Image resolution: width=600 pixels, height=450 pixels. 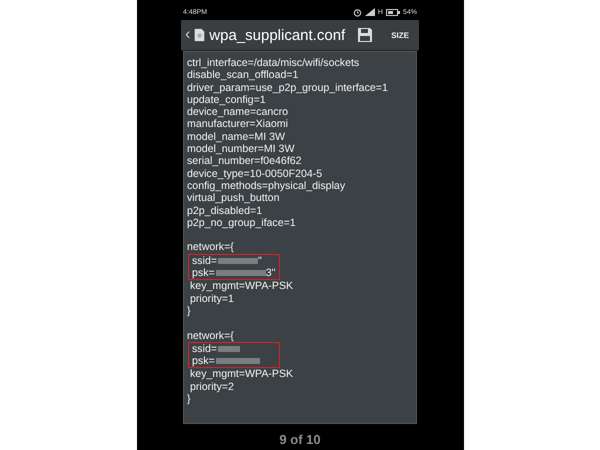 I want to click on config-line: config_methods=physical_display, so click(x=266, y=186).